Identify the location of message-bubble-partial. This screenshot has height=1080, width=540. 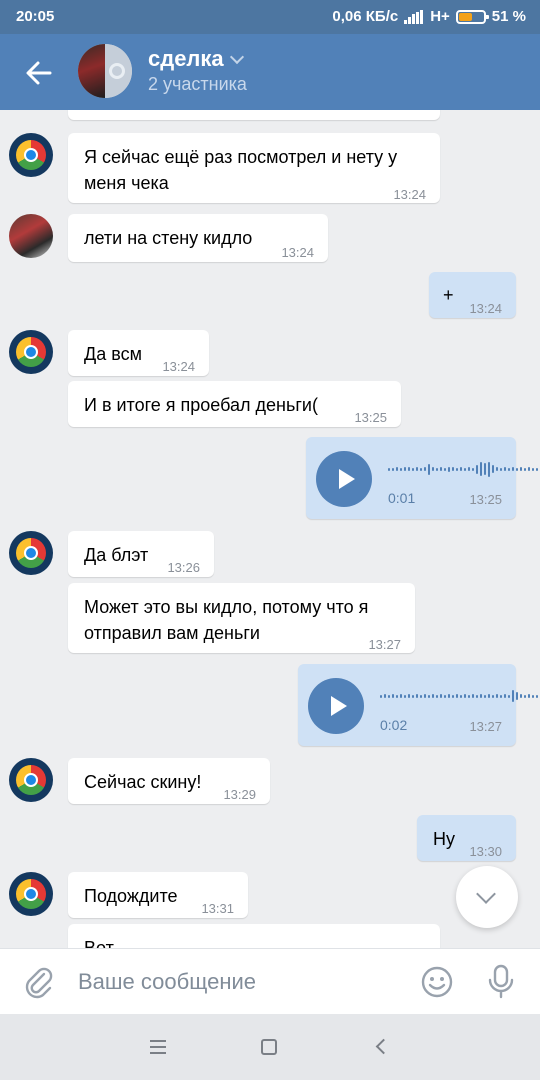
(254, 115).